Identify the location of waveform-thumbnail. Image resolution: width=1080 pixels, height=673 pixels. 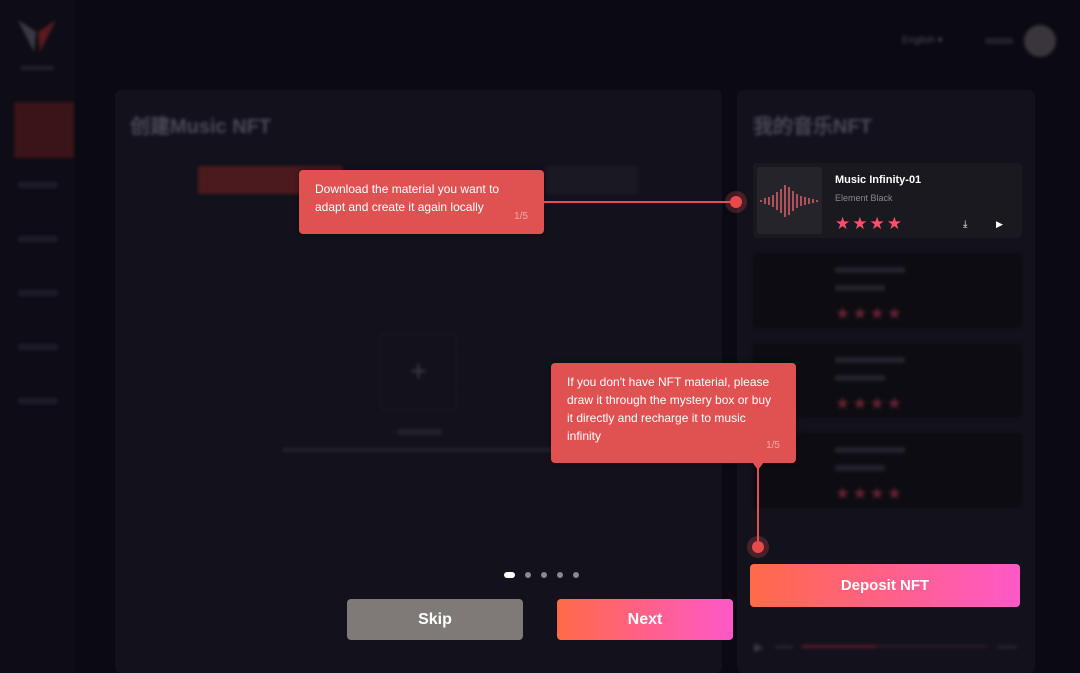
(789, 200).